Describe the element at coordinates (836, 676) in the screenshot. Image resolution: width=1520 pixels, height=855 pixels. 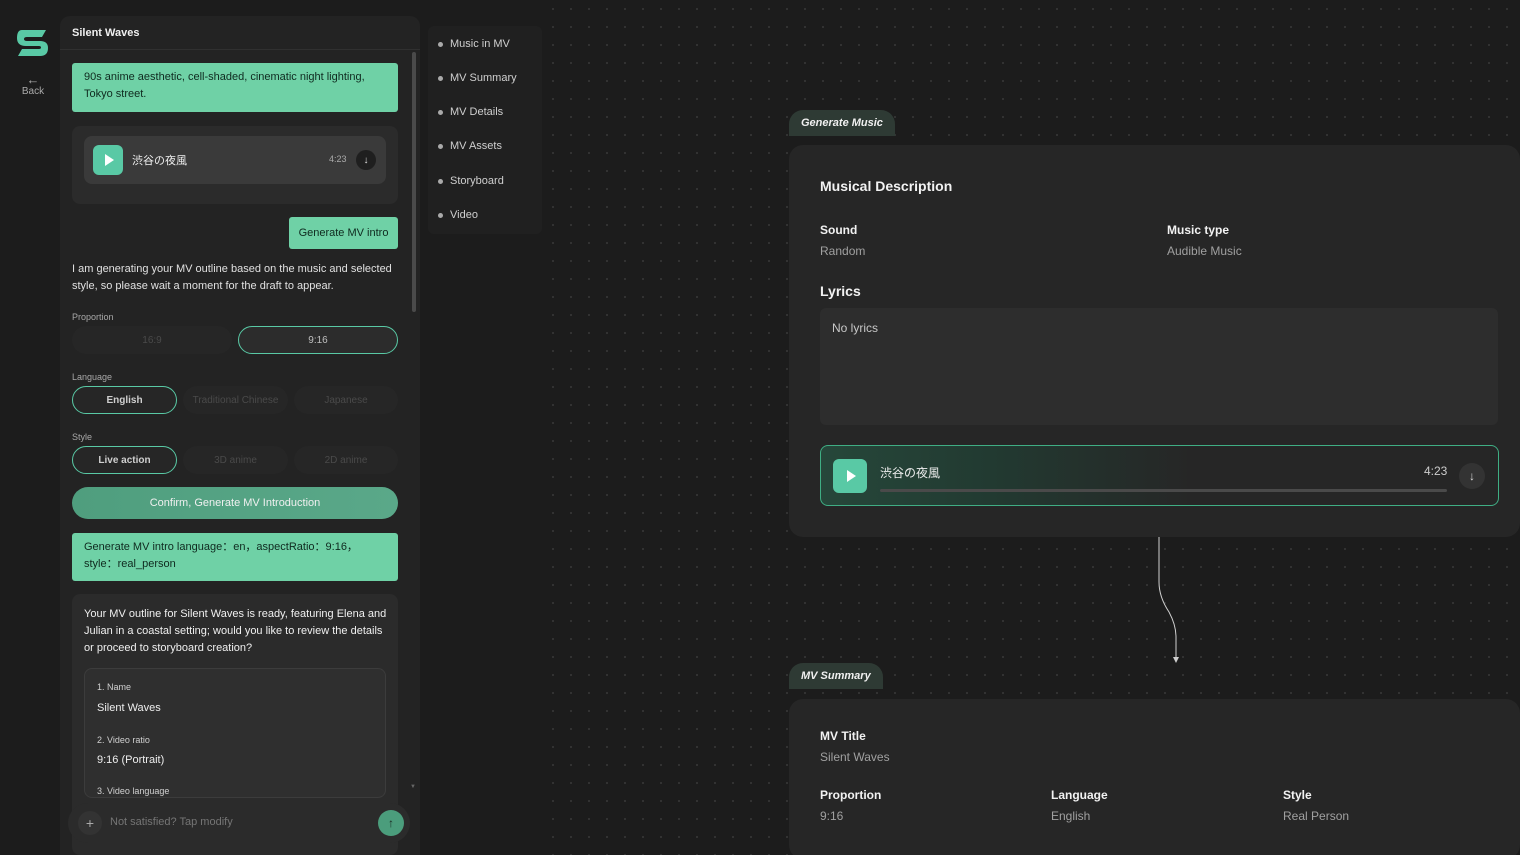
I see `mv-summary-tag: MV Summary` at that location.